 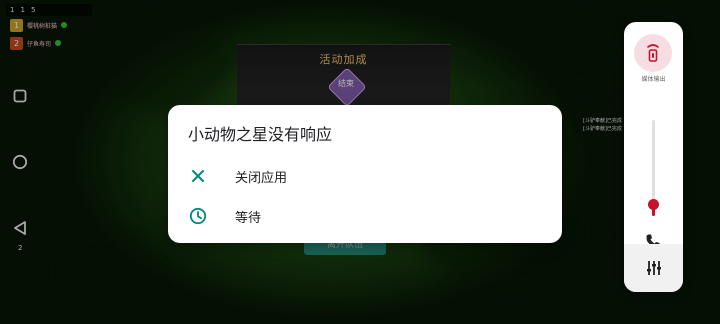 What do you see at coordinates (260, 134) in the screenshot?
I see `dialog-title: 小动物之星没有响应` at bounding box center [260, 134].